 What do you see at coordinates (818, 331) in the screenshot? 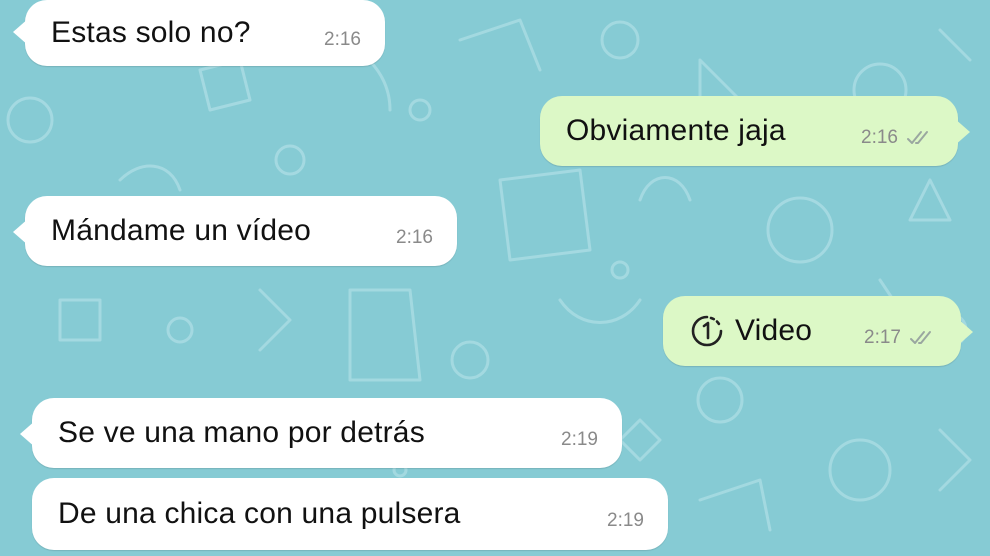
I see `message-bubble-outgoing-video: Video 2:17` at bounding box center [818, 331].